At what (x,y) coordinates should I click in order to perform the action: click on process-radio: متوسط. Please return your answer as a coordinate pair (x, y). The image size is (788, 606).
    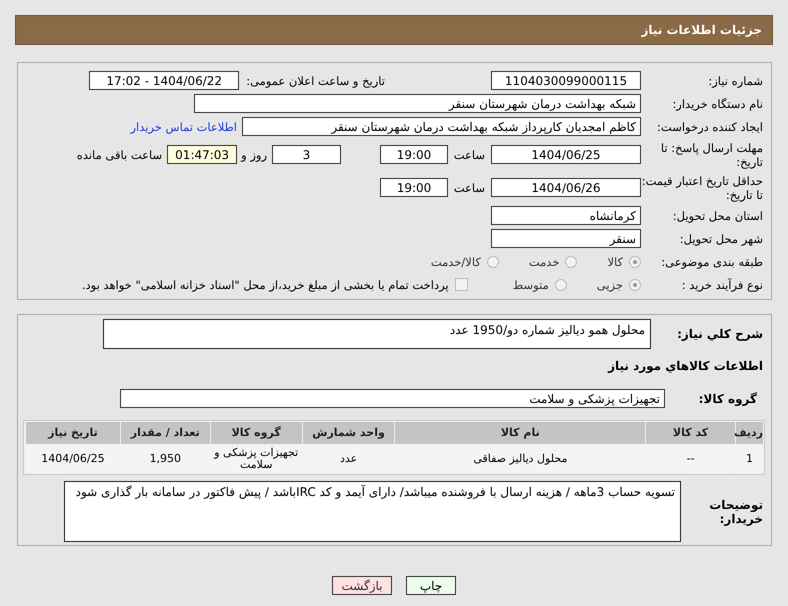
    Looking at the image, I should click on (539, 285).